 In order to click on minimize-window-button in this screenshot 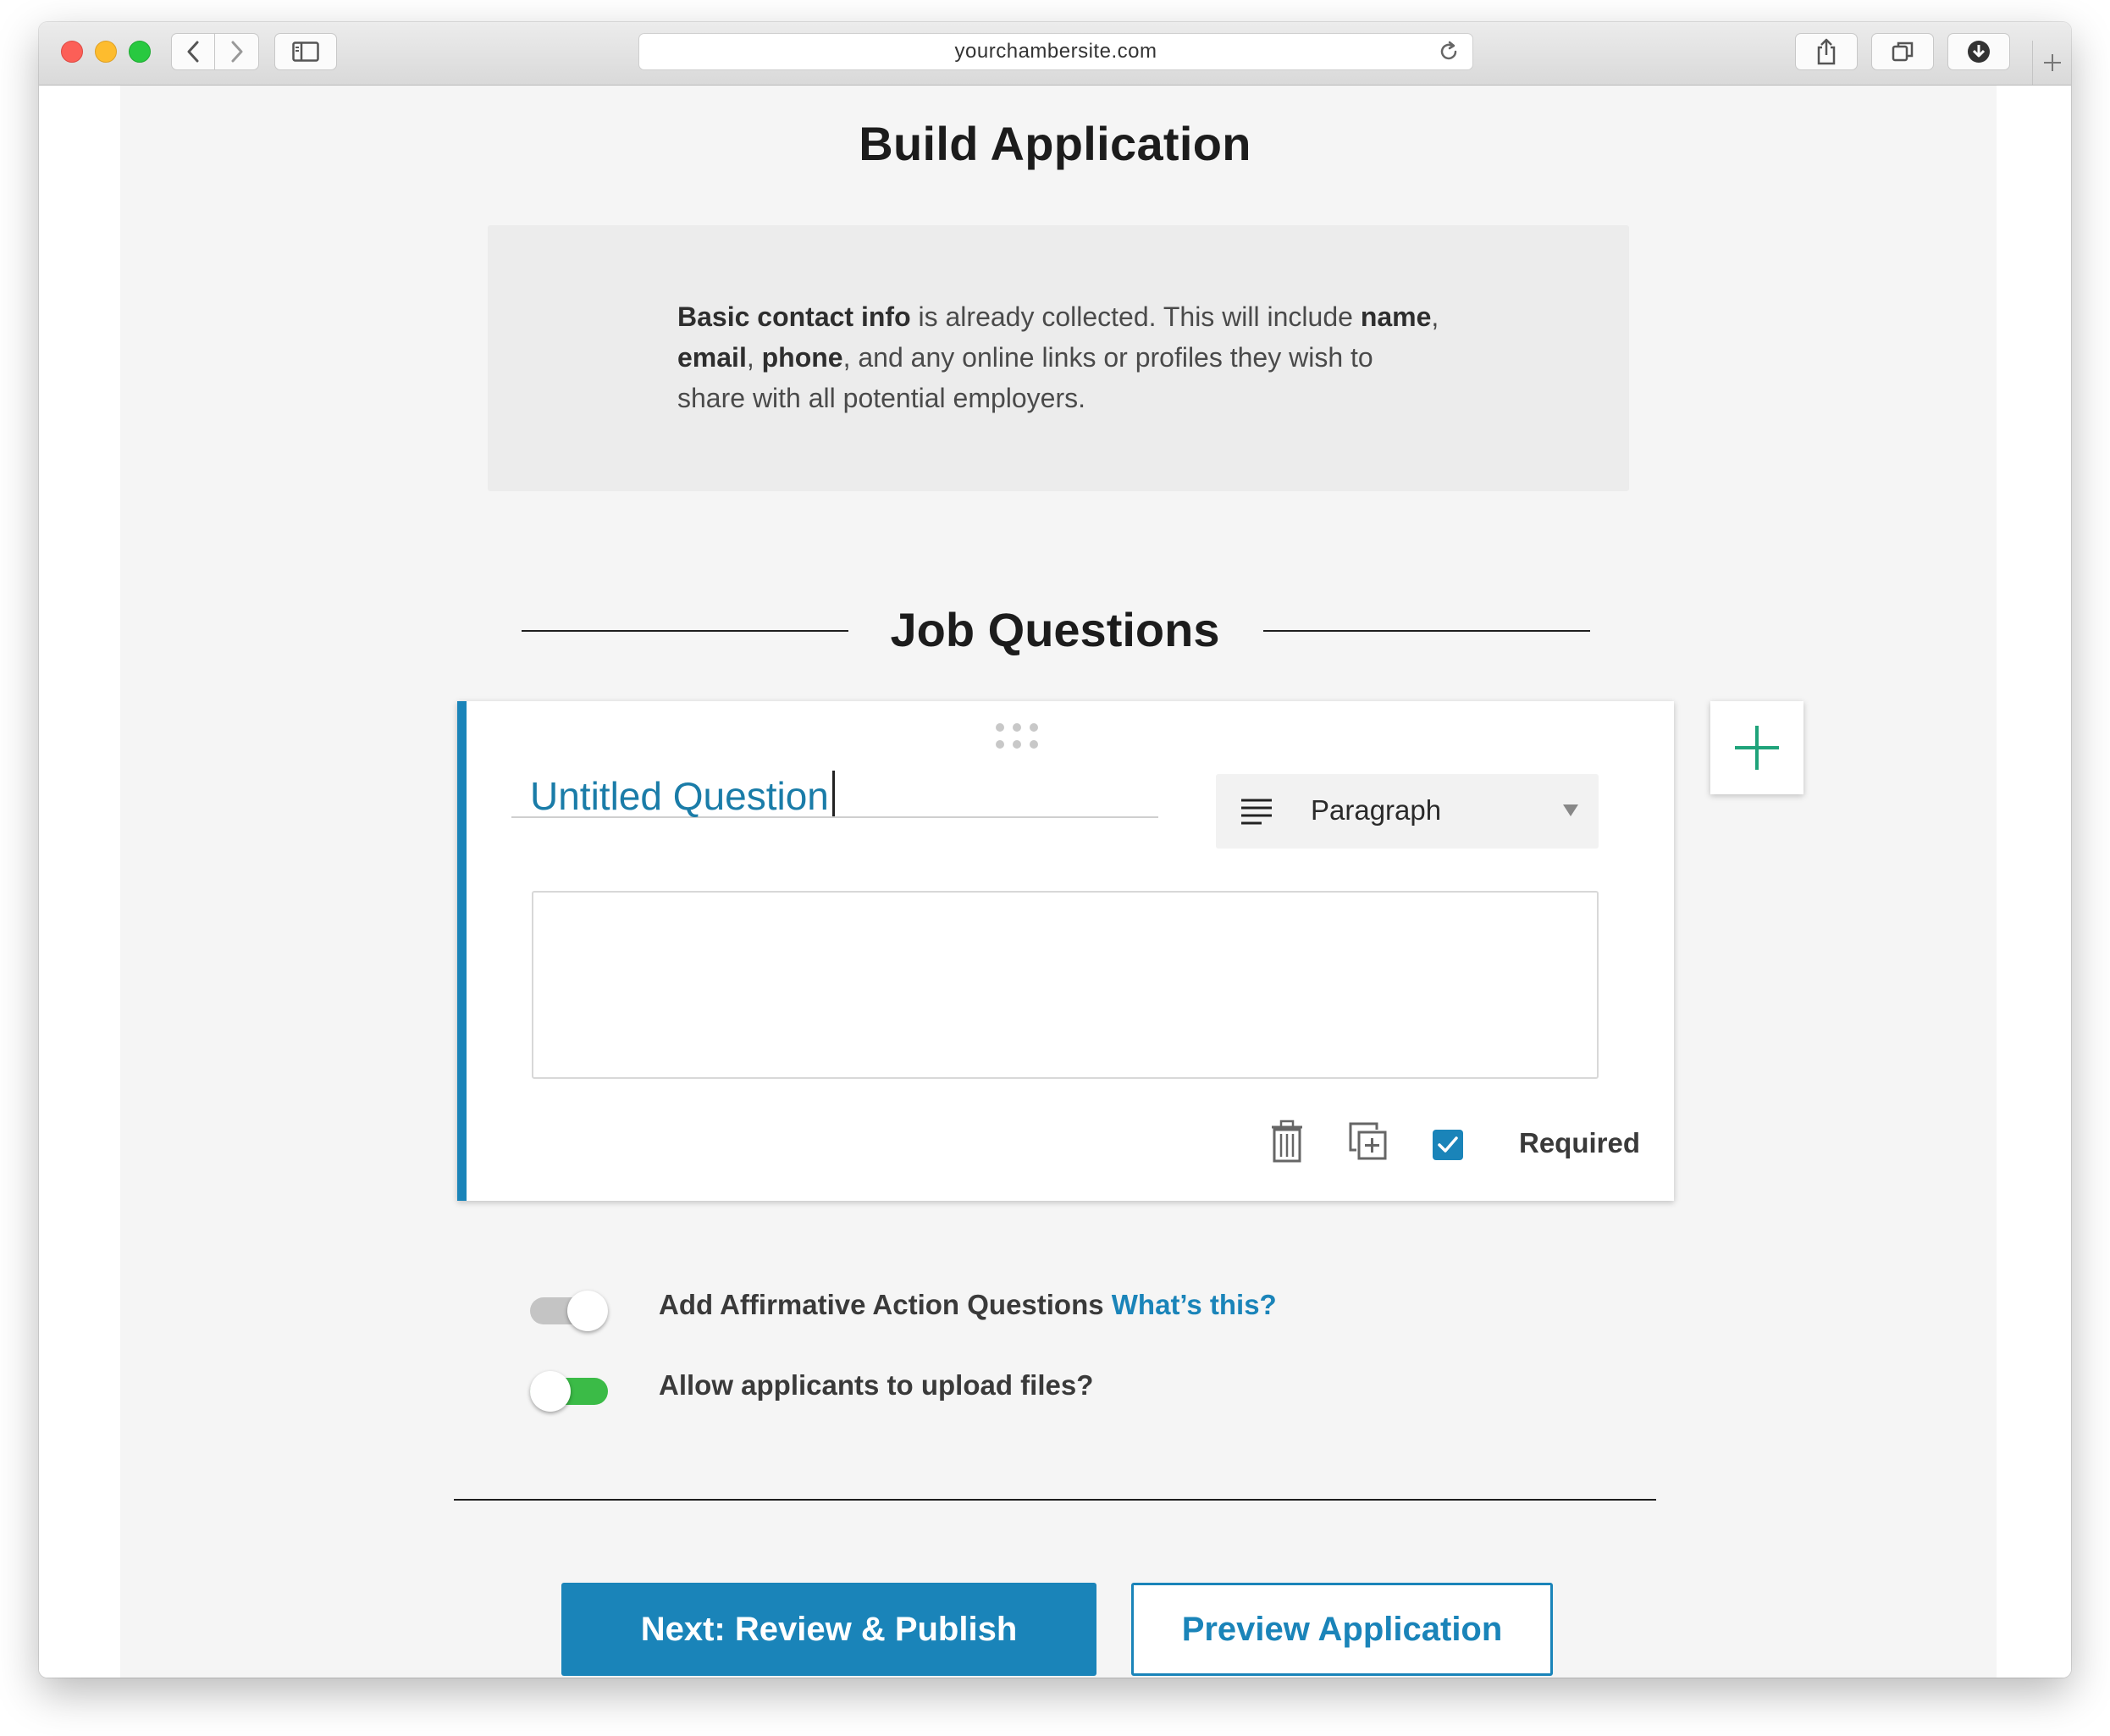, I will do `click(106, 52)`.